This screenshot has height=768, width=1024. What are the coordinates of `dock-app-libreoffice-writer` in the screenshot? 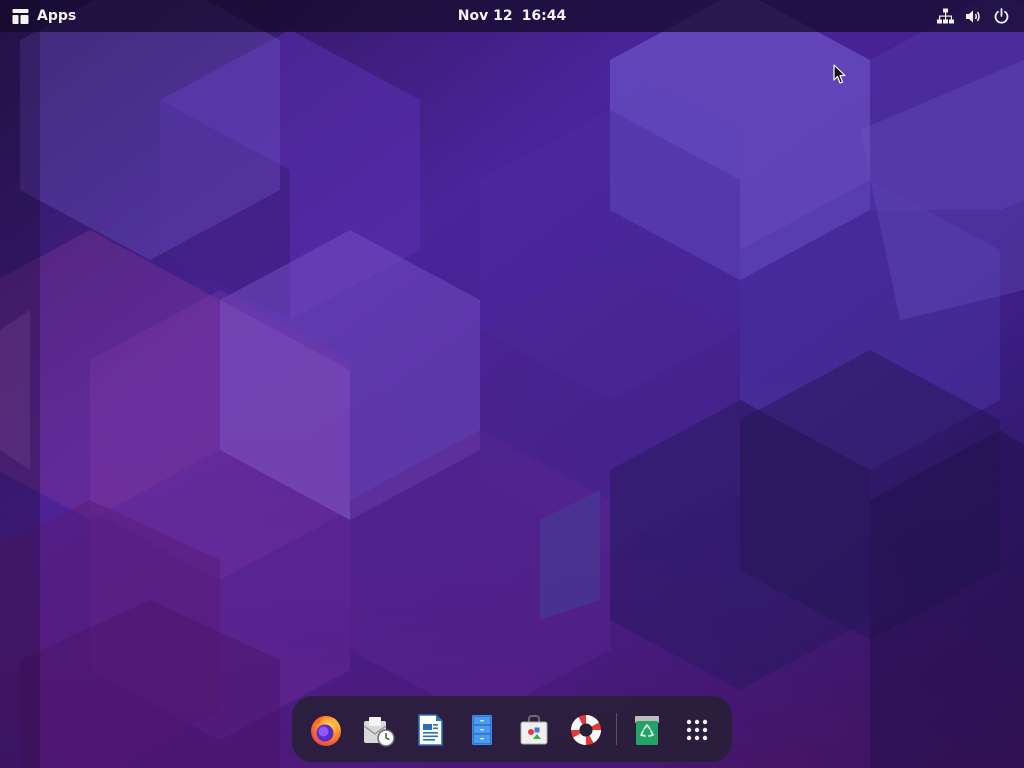 It's located at (430, 730).